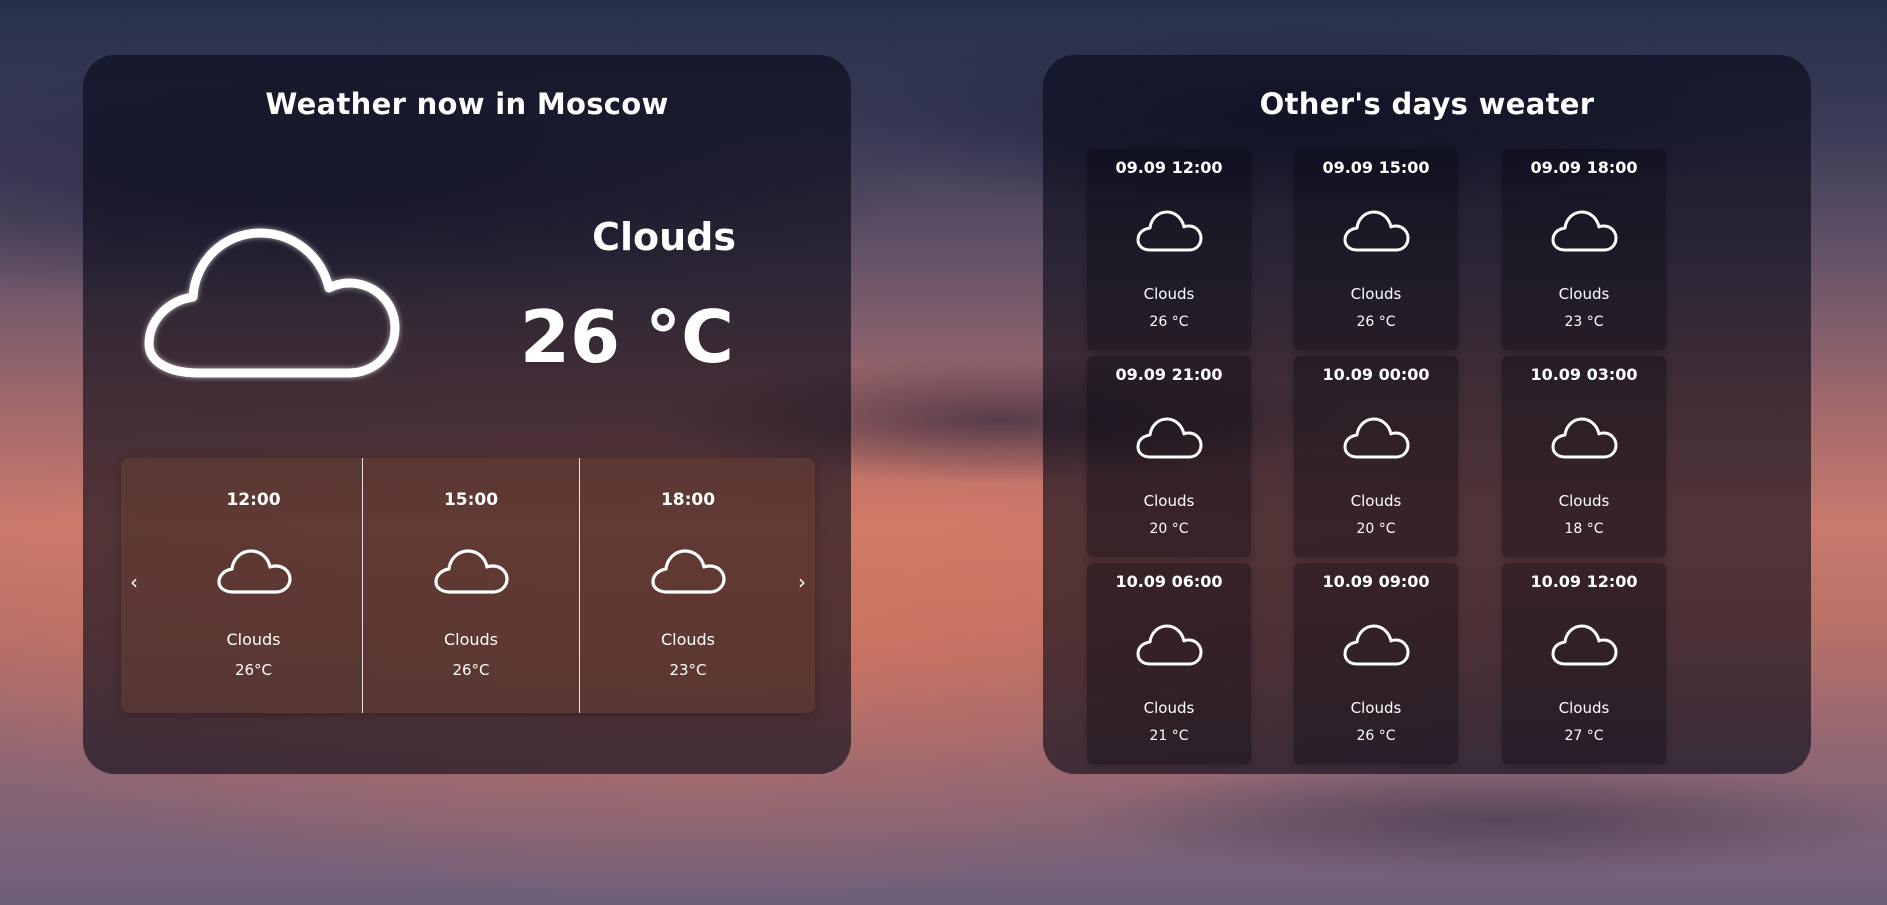  What do you see at coordinates (626, 337) in the screenshot?
I see `current-temperature: 26 °C` at bounding box center [626, 337].